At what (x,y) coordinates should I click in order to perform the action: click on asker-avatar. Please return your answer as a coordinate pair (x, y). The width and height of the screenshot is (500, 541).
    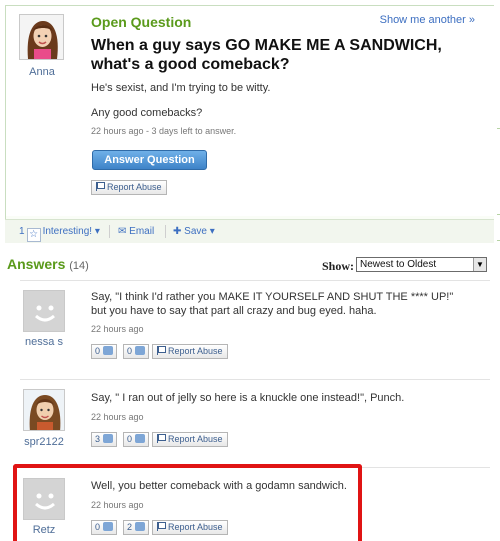
    Looking at the image, I should click on (41, 37).